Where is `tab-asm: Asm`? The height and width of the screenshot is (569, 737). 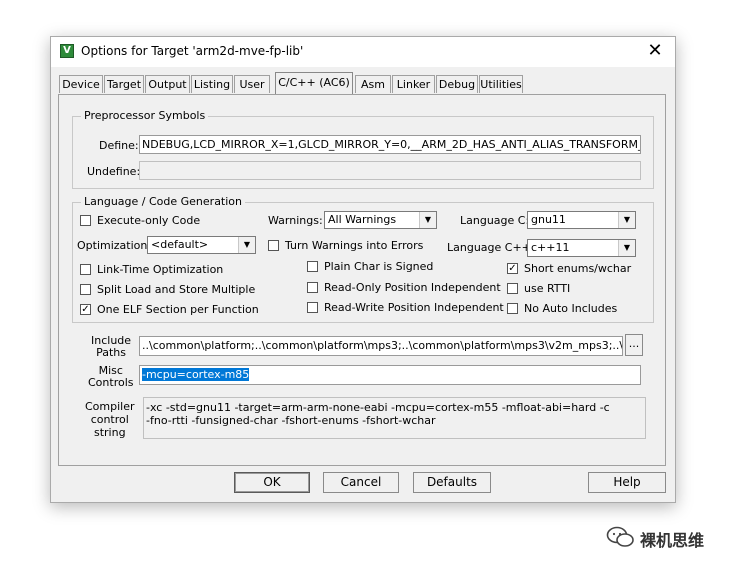 tab-asm: Asm is located at coordinates (373, 84).